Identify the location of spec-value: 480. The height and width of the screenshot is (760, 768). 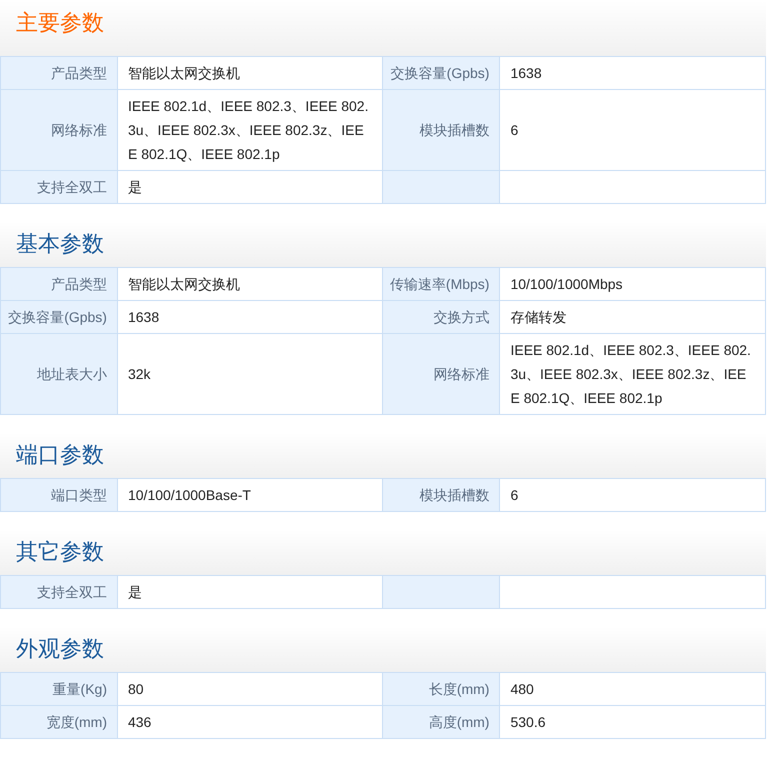
(633, 689).